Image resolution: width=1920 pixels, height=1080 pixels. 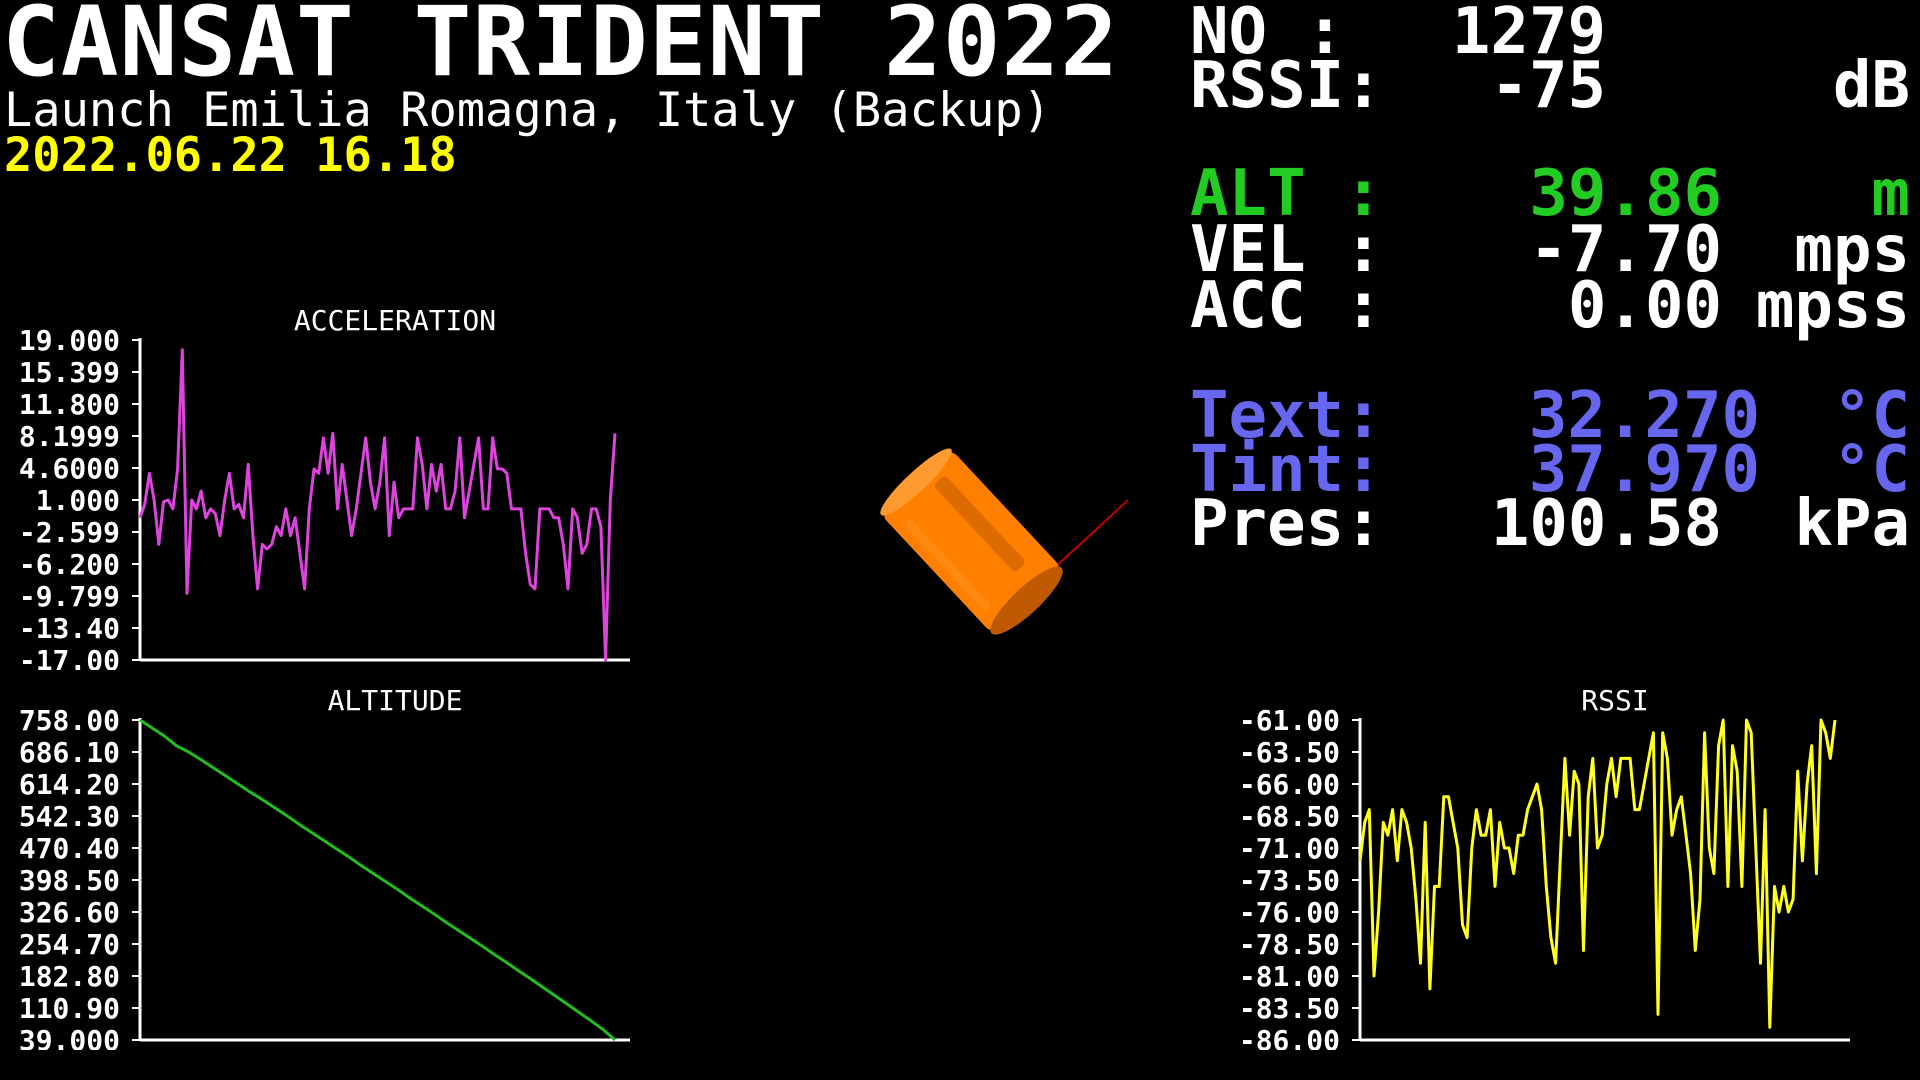 What do you see at coordinates (69, 720) in the screenshot?
I see `altitude-y-tick-label: 758.00` at bounding box center [69, 720].